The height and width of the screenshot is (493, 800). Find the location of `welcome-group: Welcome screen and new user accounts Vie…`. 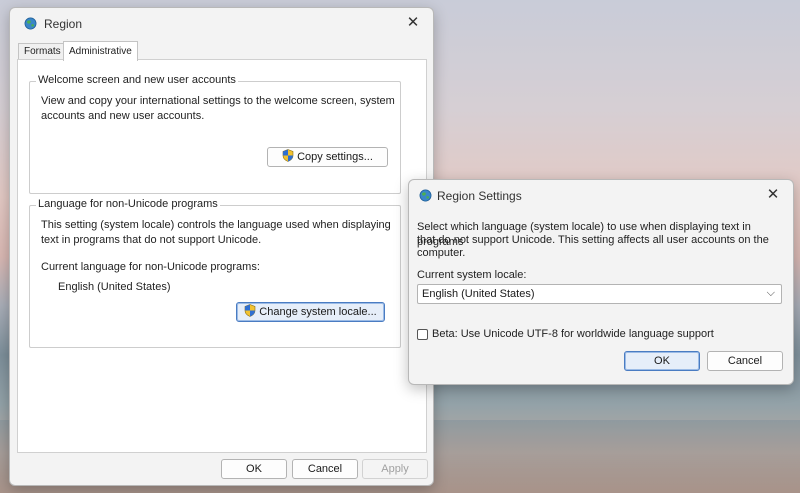

welcome-group: Welcome screen and new user accounts Vie… is located at coordinates (215, 134).